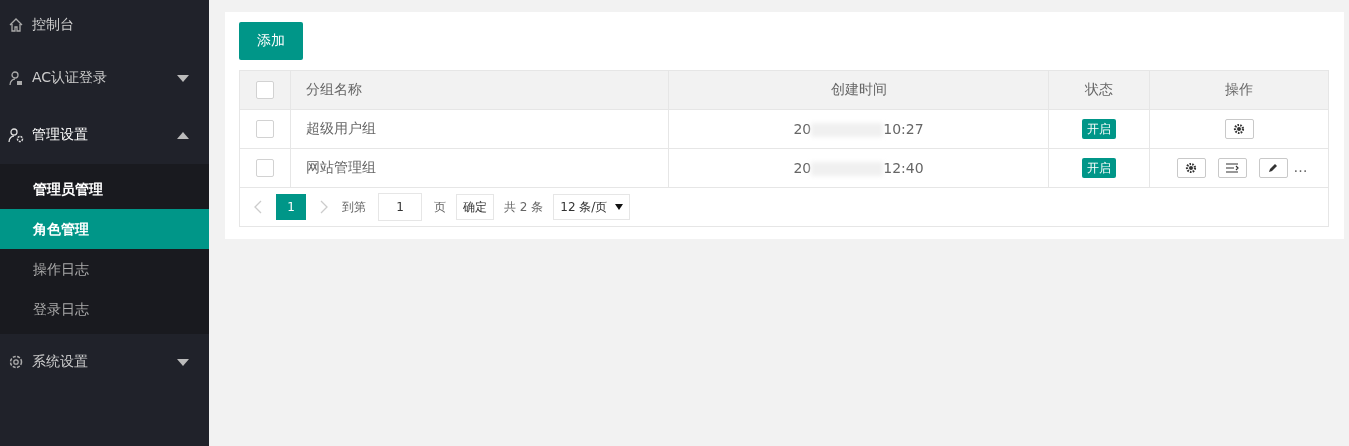 The height and width of the screenshot is (446, 1349). I want to click on home-icon, so click(16, 25).